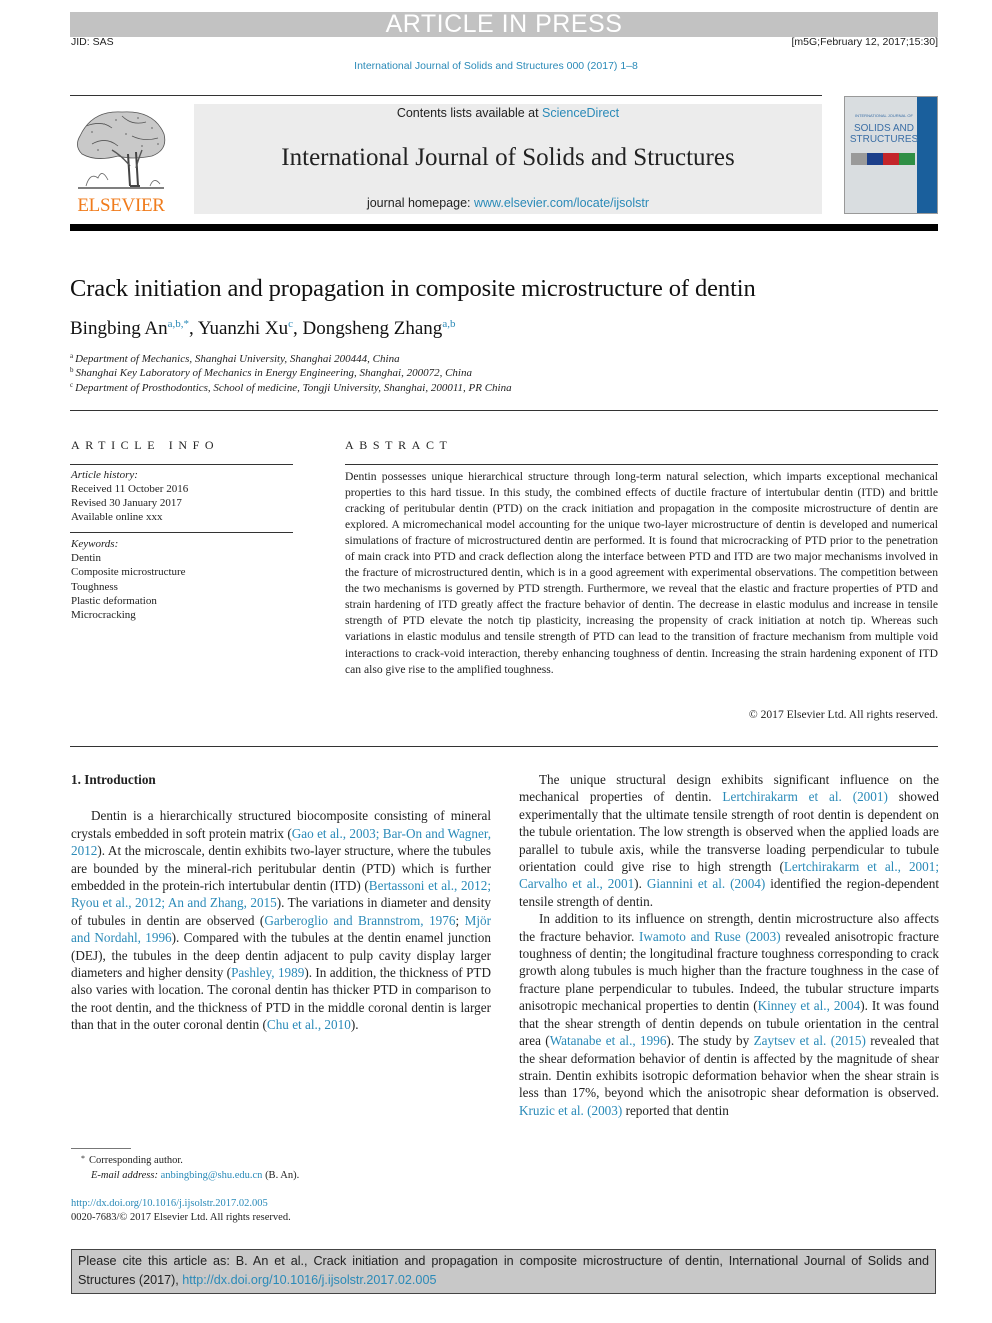  Describe the element at coordinates (72, 385) in the screenshot. I see `affiliation-key: c` at that location.